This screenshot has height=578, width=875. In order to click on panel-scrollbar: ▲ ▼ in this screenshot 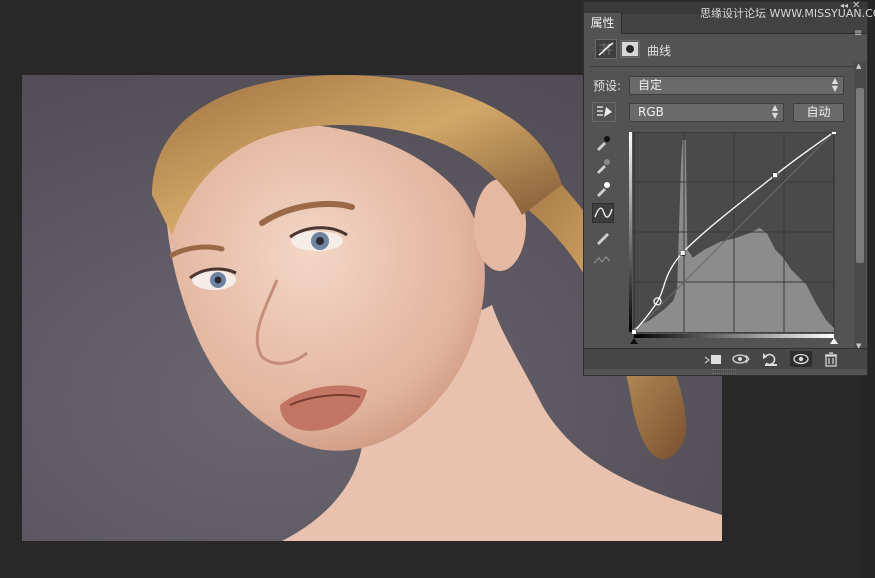, I will do `click(860, 207)`.